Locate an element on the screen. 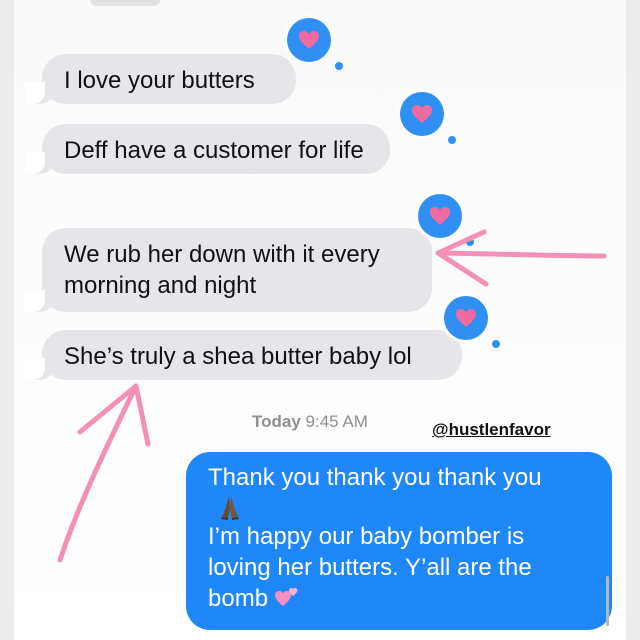 The image size is (640, 640). two-hearts-emoji is located at coordinates (286, 597).